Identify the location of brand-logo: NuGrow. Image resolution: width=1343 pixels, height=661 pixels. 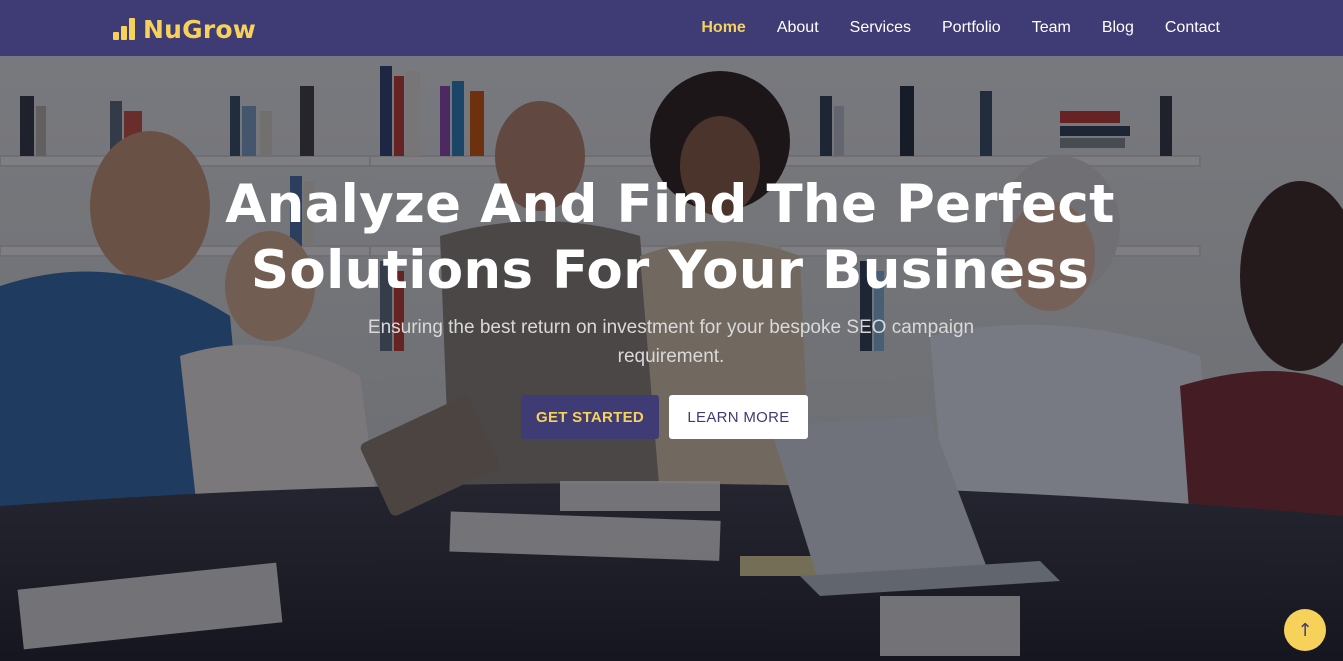
(184, 29).